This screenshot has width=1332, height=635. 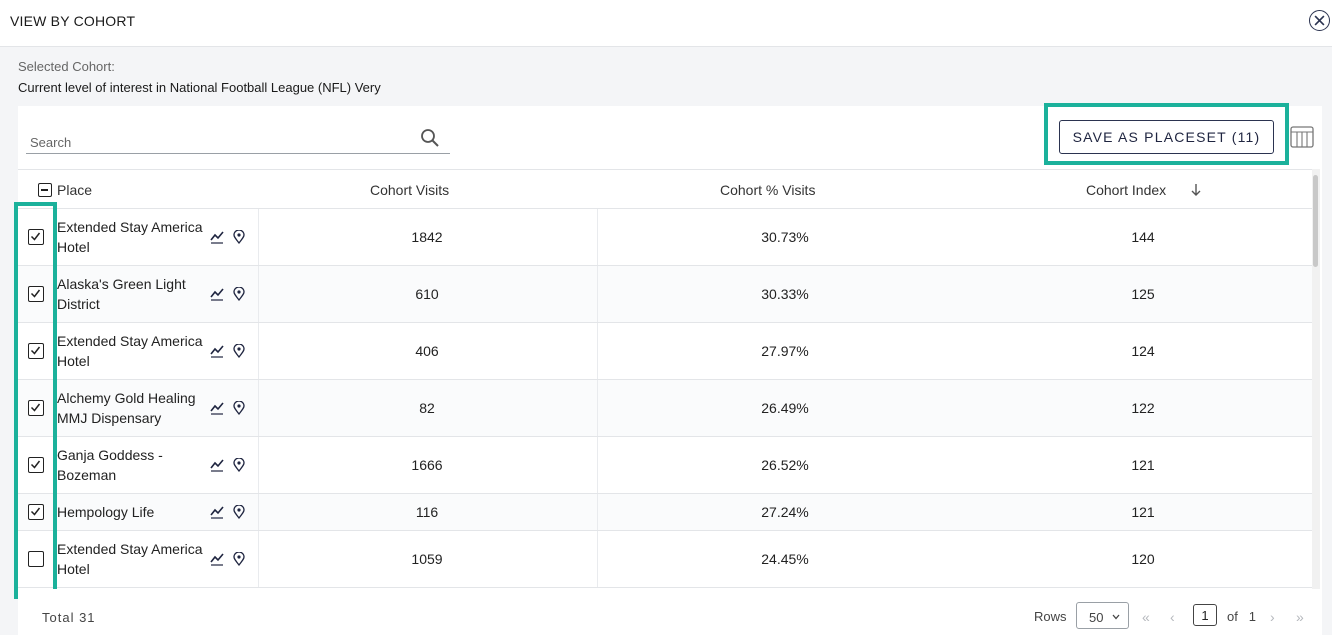 What do you see at coordinates (1126, 190) in the screenshot?
I see `column-header-cohort-index: Cohort Index` at bounding box center [1126, 190].